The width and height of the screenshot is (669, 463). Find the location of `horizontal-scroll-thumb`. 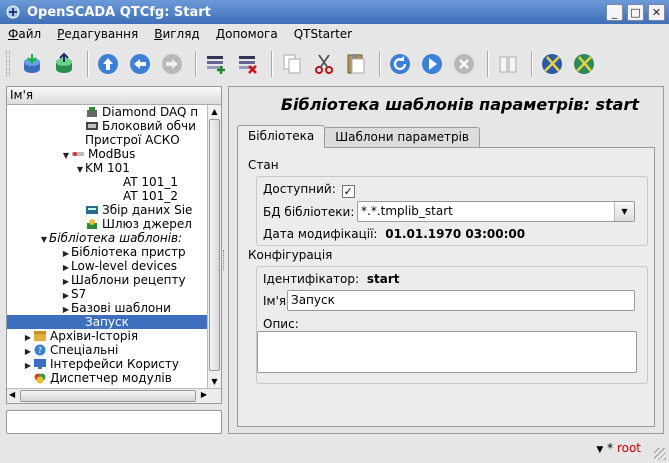

horizontal-scroll-thumb is located at coordinates (108, 396).